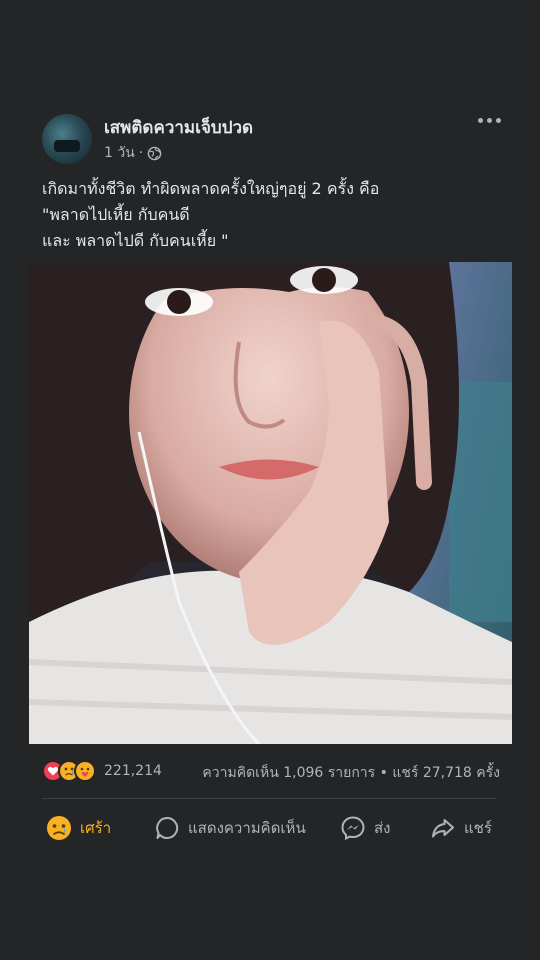 The height and width of the screenshot is (960, 540). What do you see at coordinates (461, 828) in the screenshot?
I see `share-button: แชร์` at bounding box center [461, 828].